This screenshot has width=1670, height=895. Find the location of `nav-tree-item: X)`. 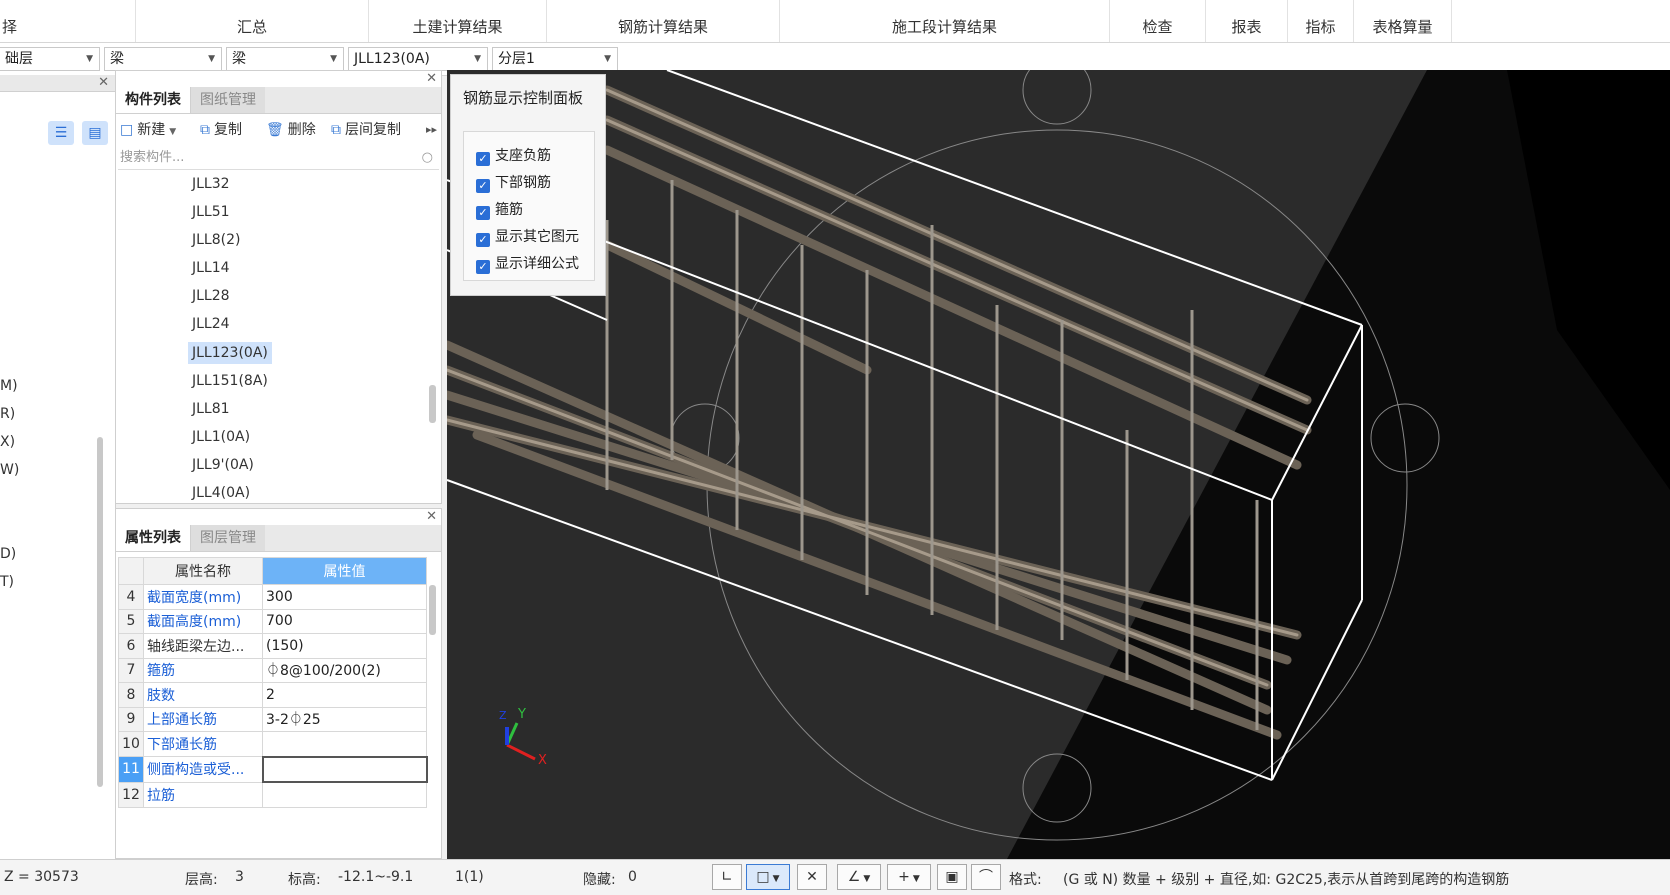

nav-tree-item: X) is located at coordinates (7, 442).